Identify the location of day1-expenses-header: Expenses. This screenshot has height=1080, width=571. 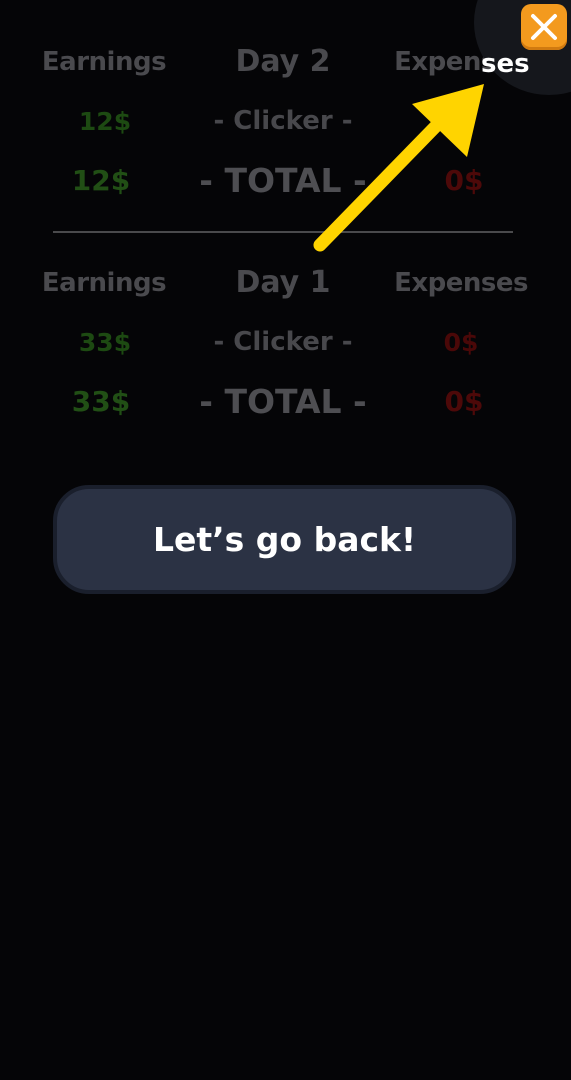
(461, 283).